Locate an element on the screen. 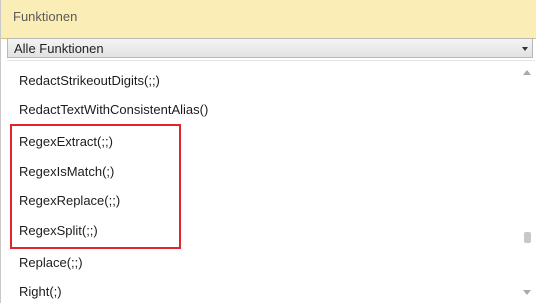 This screenshot has width=536, height=303. list-item-right: Right(;) is located at coordinates (40, 291).